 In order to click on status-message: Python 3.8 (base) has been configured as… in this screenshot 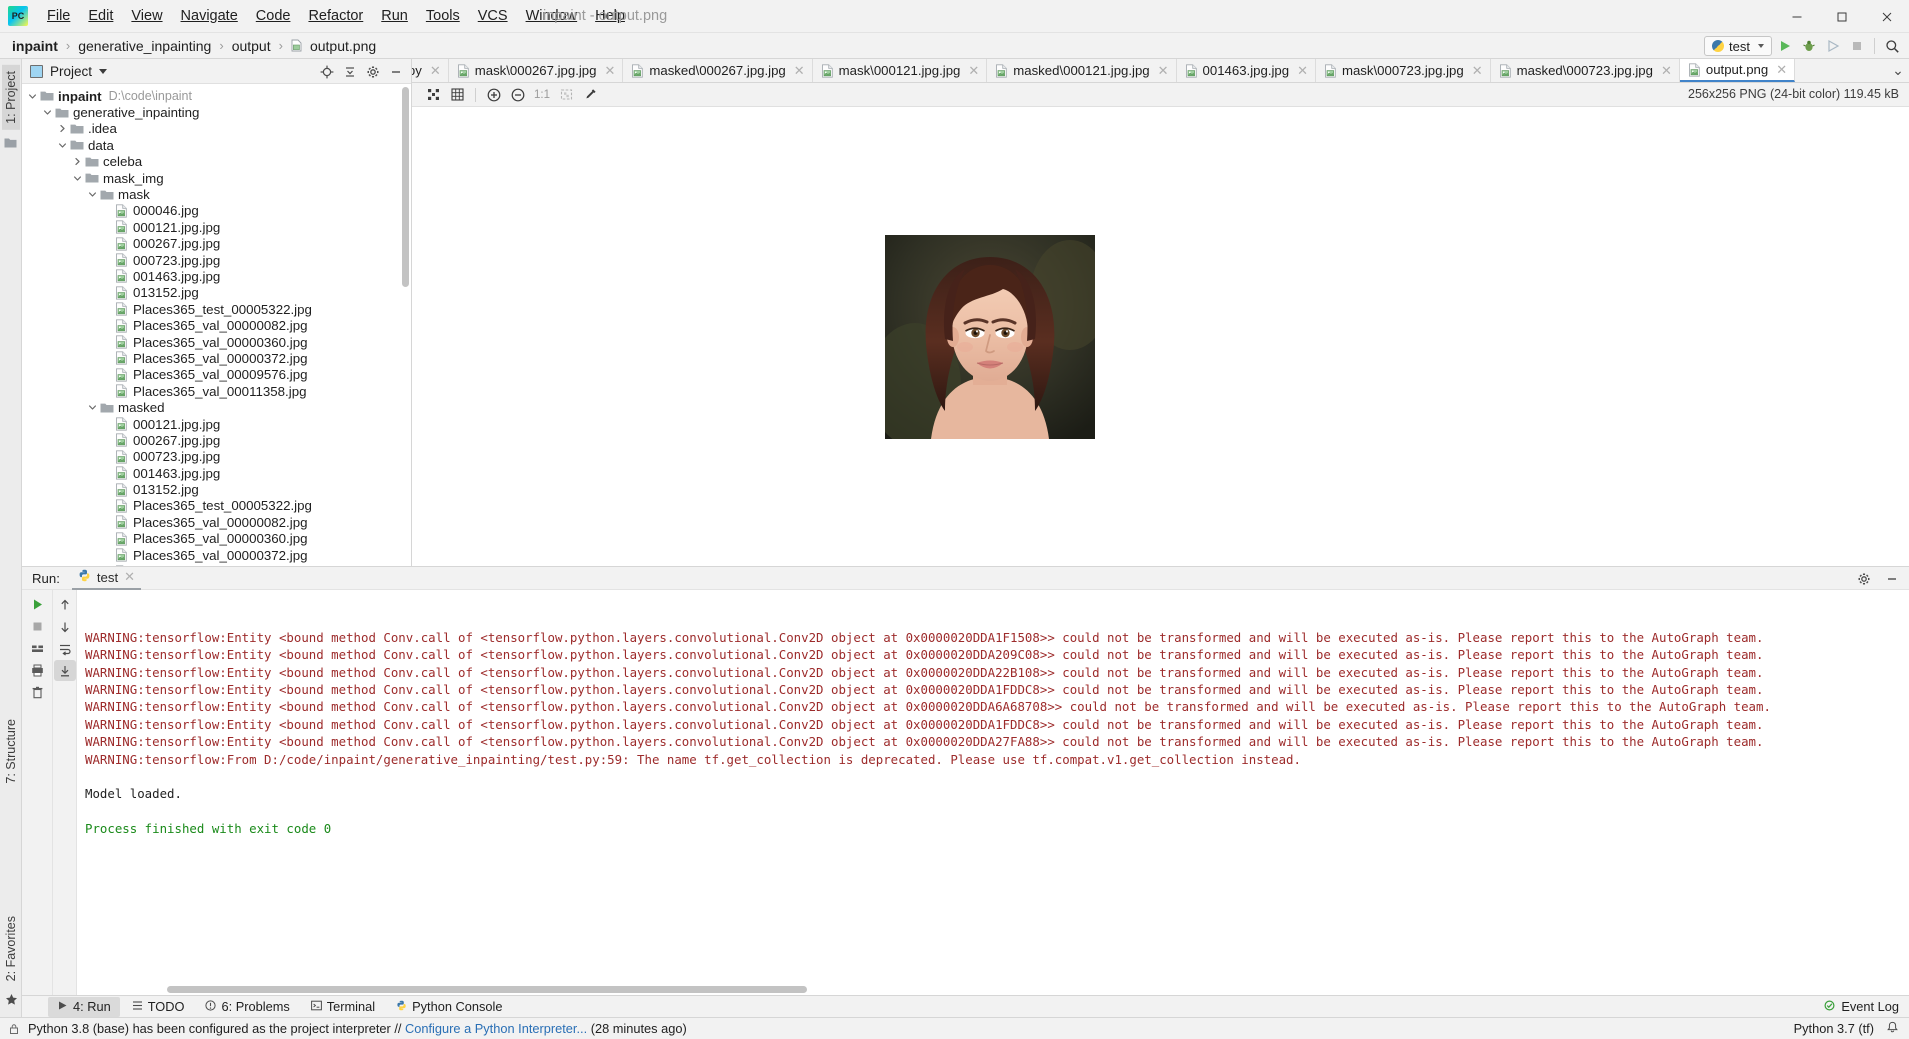, I will do `click(357, 1028)`.